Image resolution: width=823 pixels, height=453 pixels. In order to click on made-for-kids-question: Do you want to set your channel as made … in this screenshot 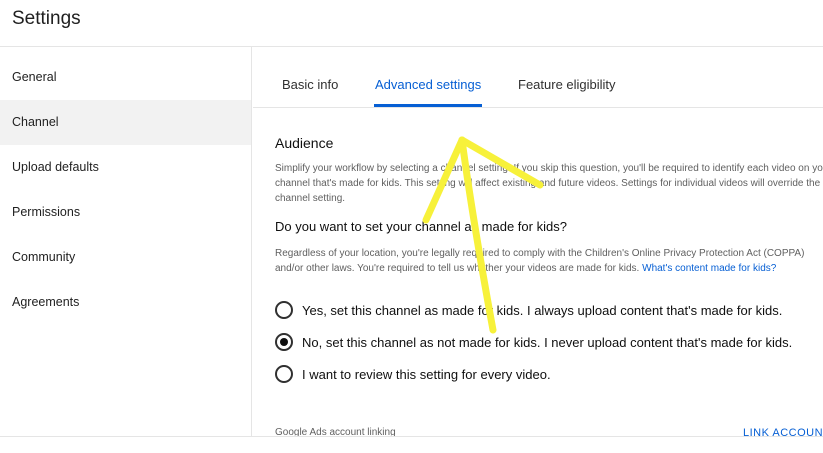, I will do `click(421, 226)`.